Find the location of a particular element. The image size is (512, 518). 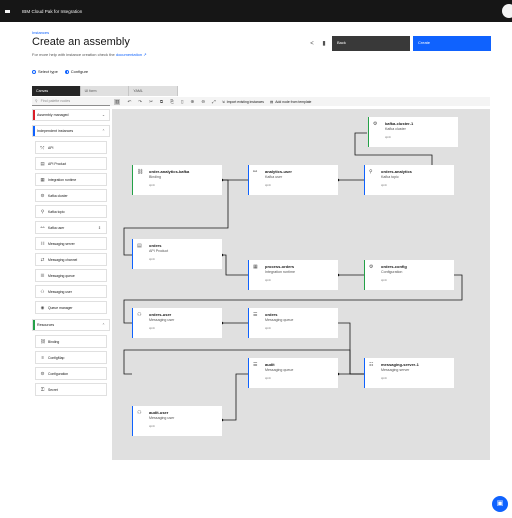

palette-item-kafka-user: ⚯ Kafka user ⇕ is located at coordinates (71, 227).